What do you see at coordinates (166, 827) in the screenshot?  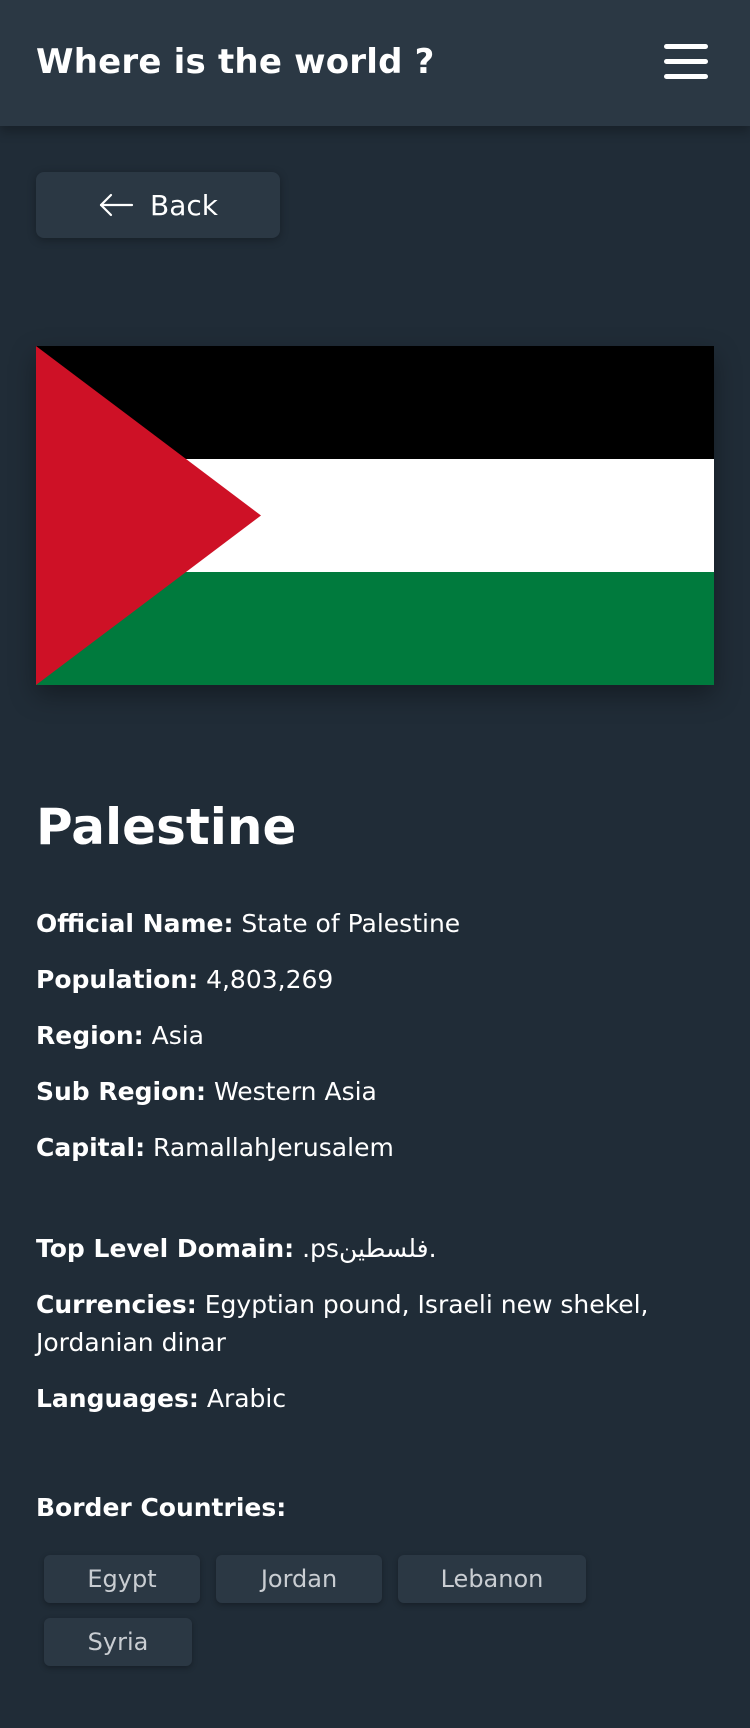 I see `country-name: Palestine` at bounding box center [166, 827].